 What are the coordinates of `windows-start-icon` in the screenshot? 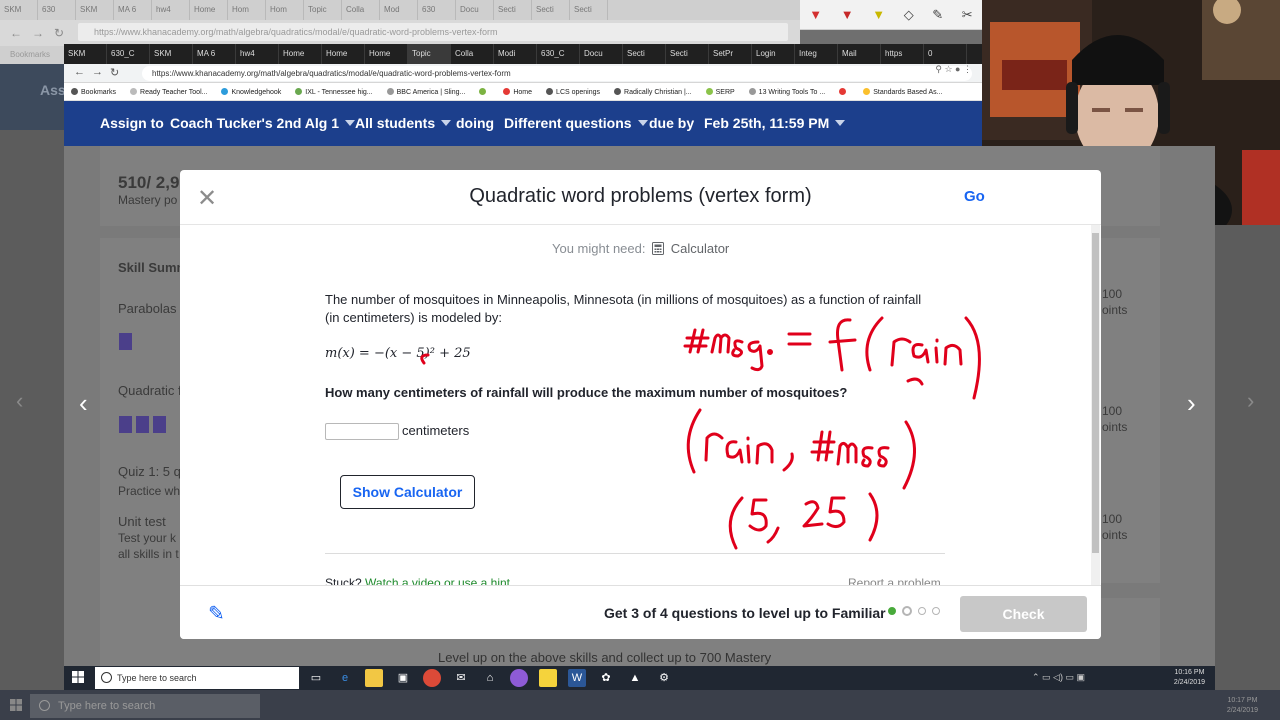 It's located at (78, 677).